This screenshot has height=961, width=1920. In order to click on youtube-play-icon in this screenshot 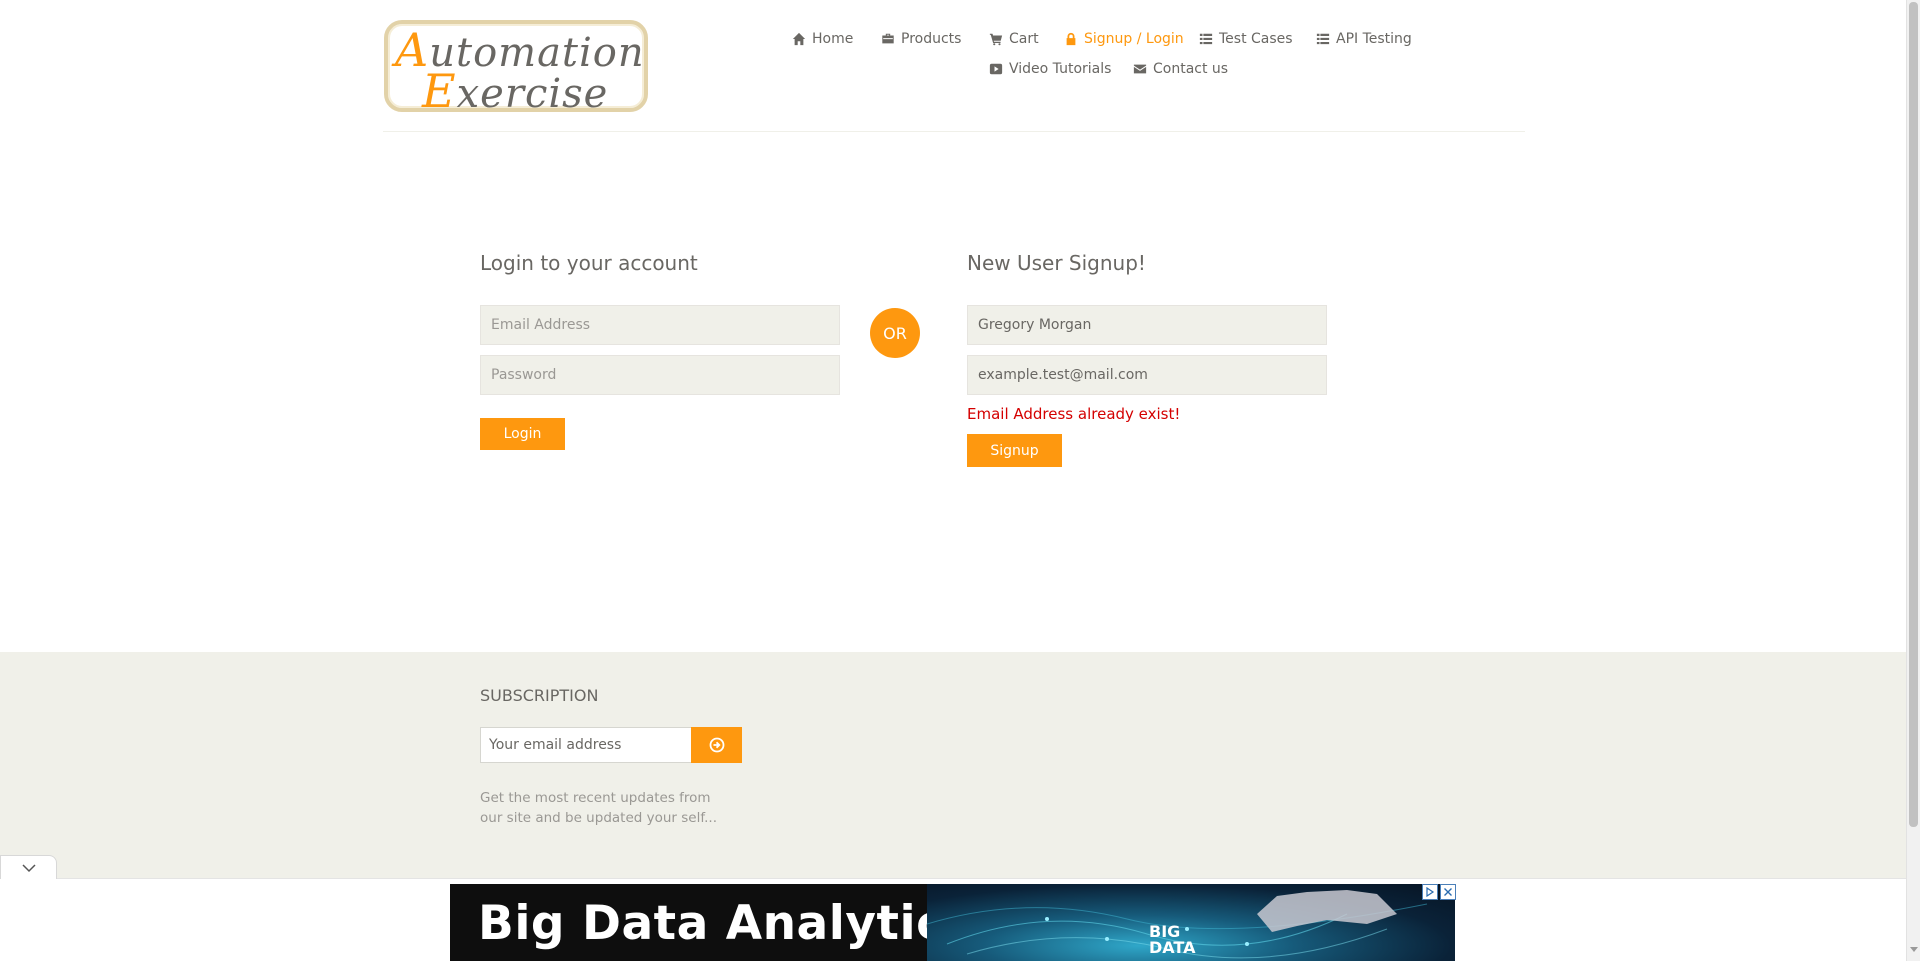, I will do `click(996, 69)`.